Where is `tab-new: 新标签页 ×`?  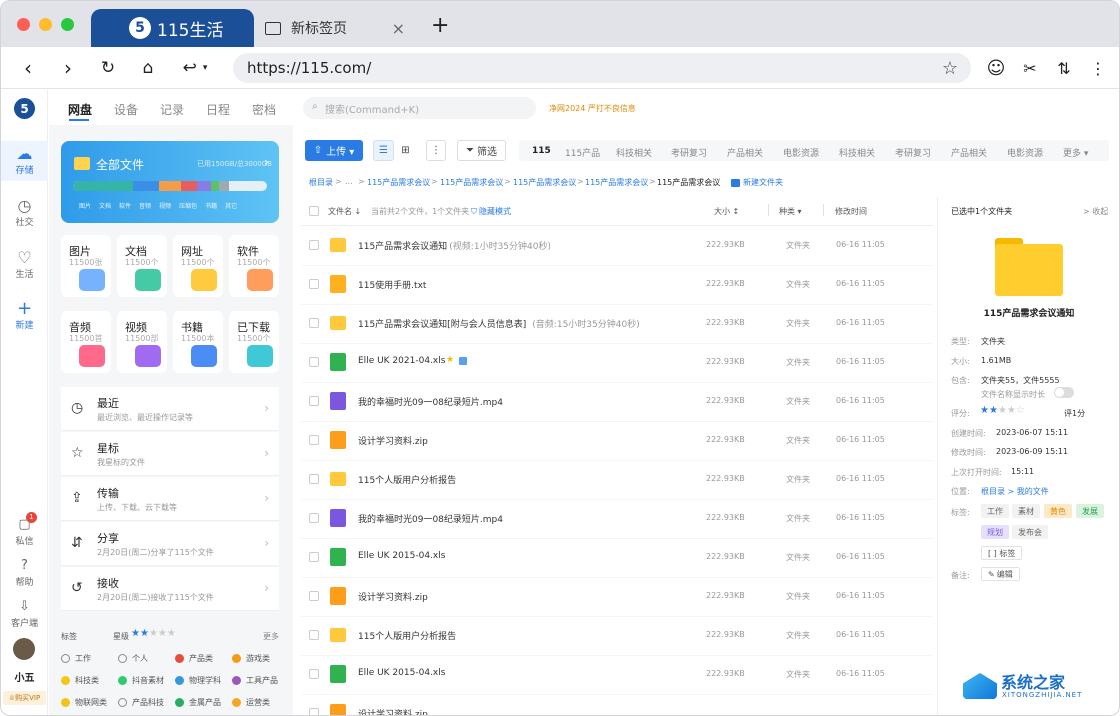 tab-new: 新标签页 × is located at coordinates (339, 28).